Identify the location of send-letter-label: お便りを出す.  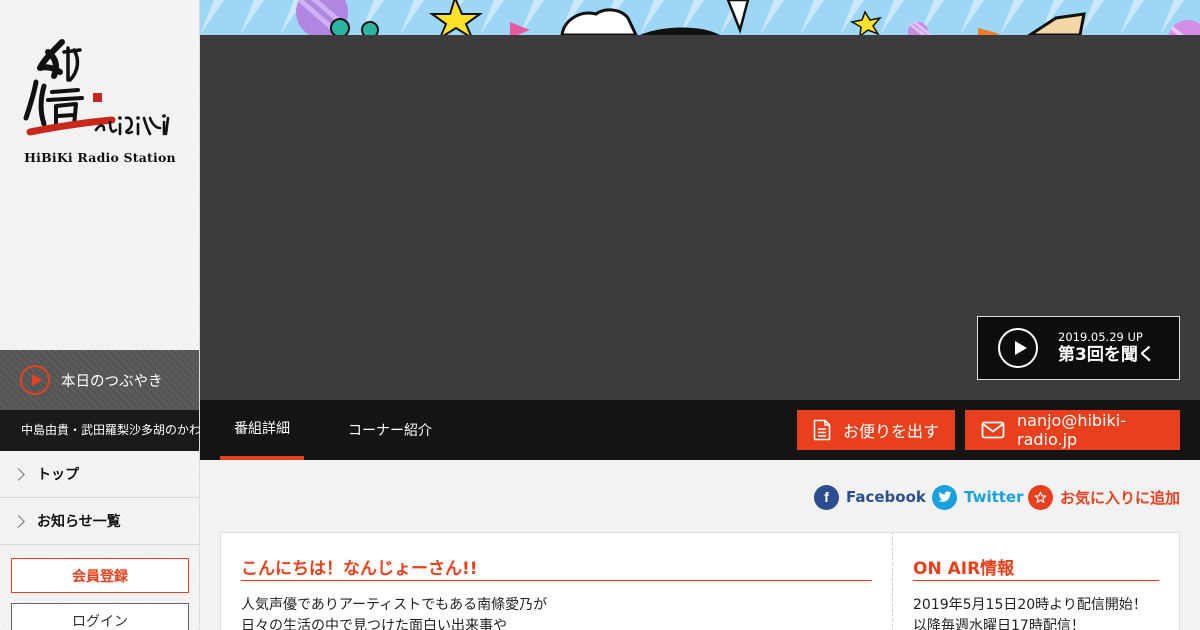
(891, 431).